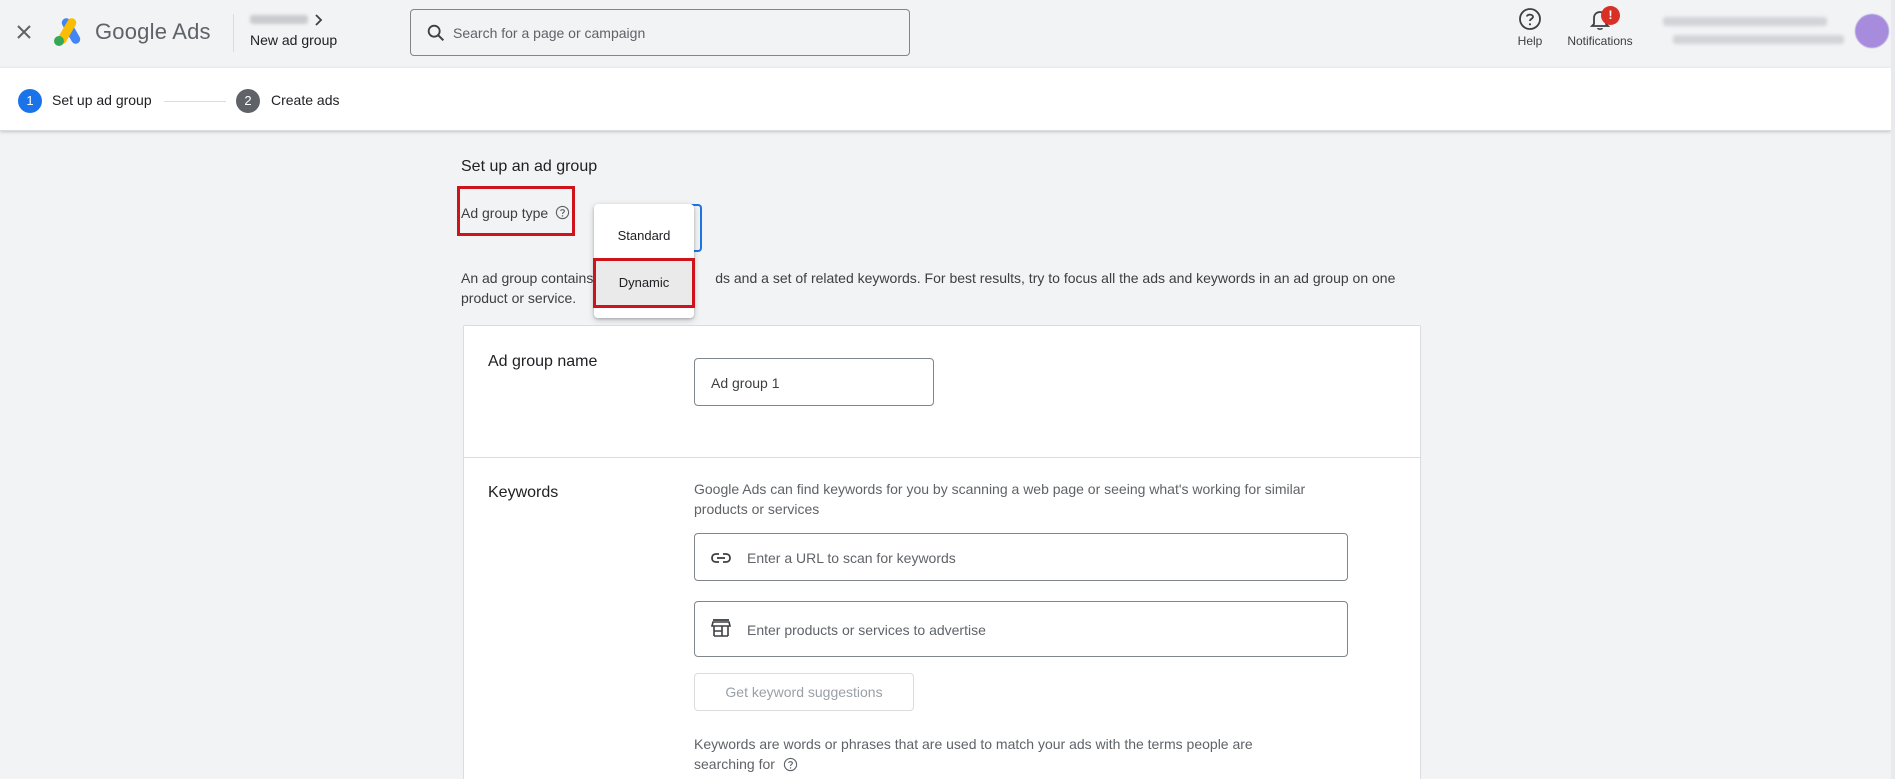 The width and height of the screenshot is (1895, 779). I want to click on ad-group-name-field, so click(814, 382).